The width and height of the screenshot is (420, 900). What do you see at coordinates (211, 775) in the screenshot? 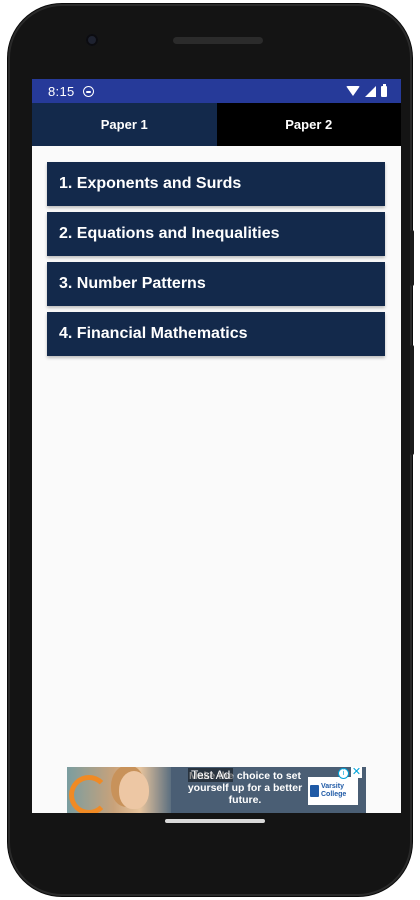
I see `ad-test-label: Test Ad` at bounding box center [211, 775].